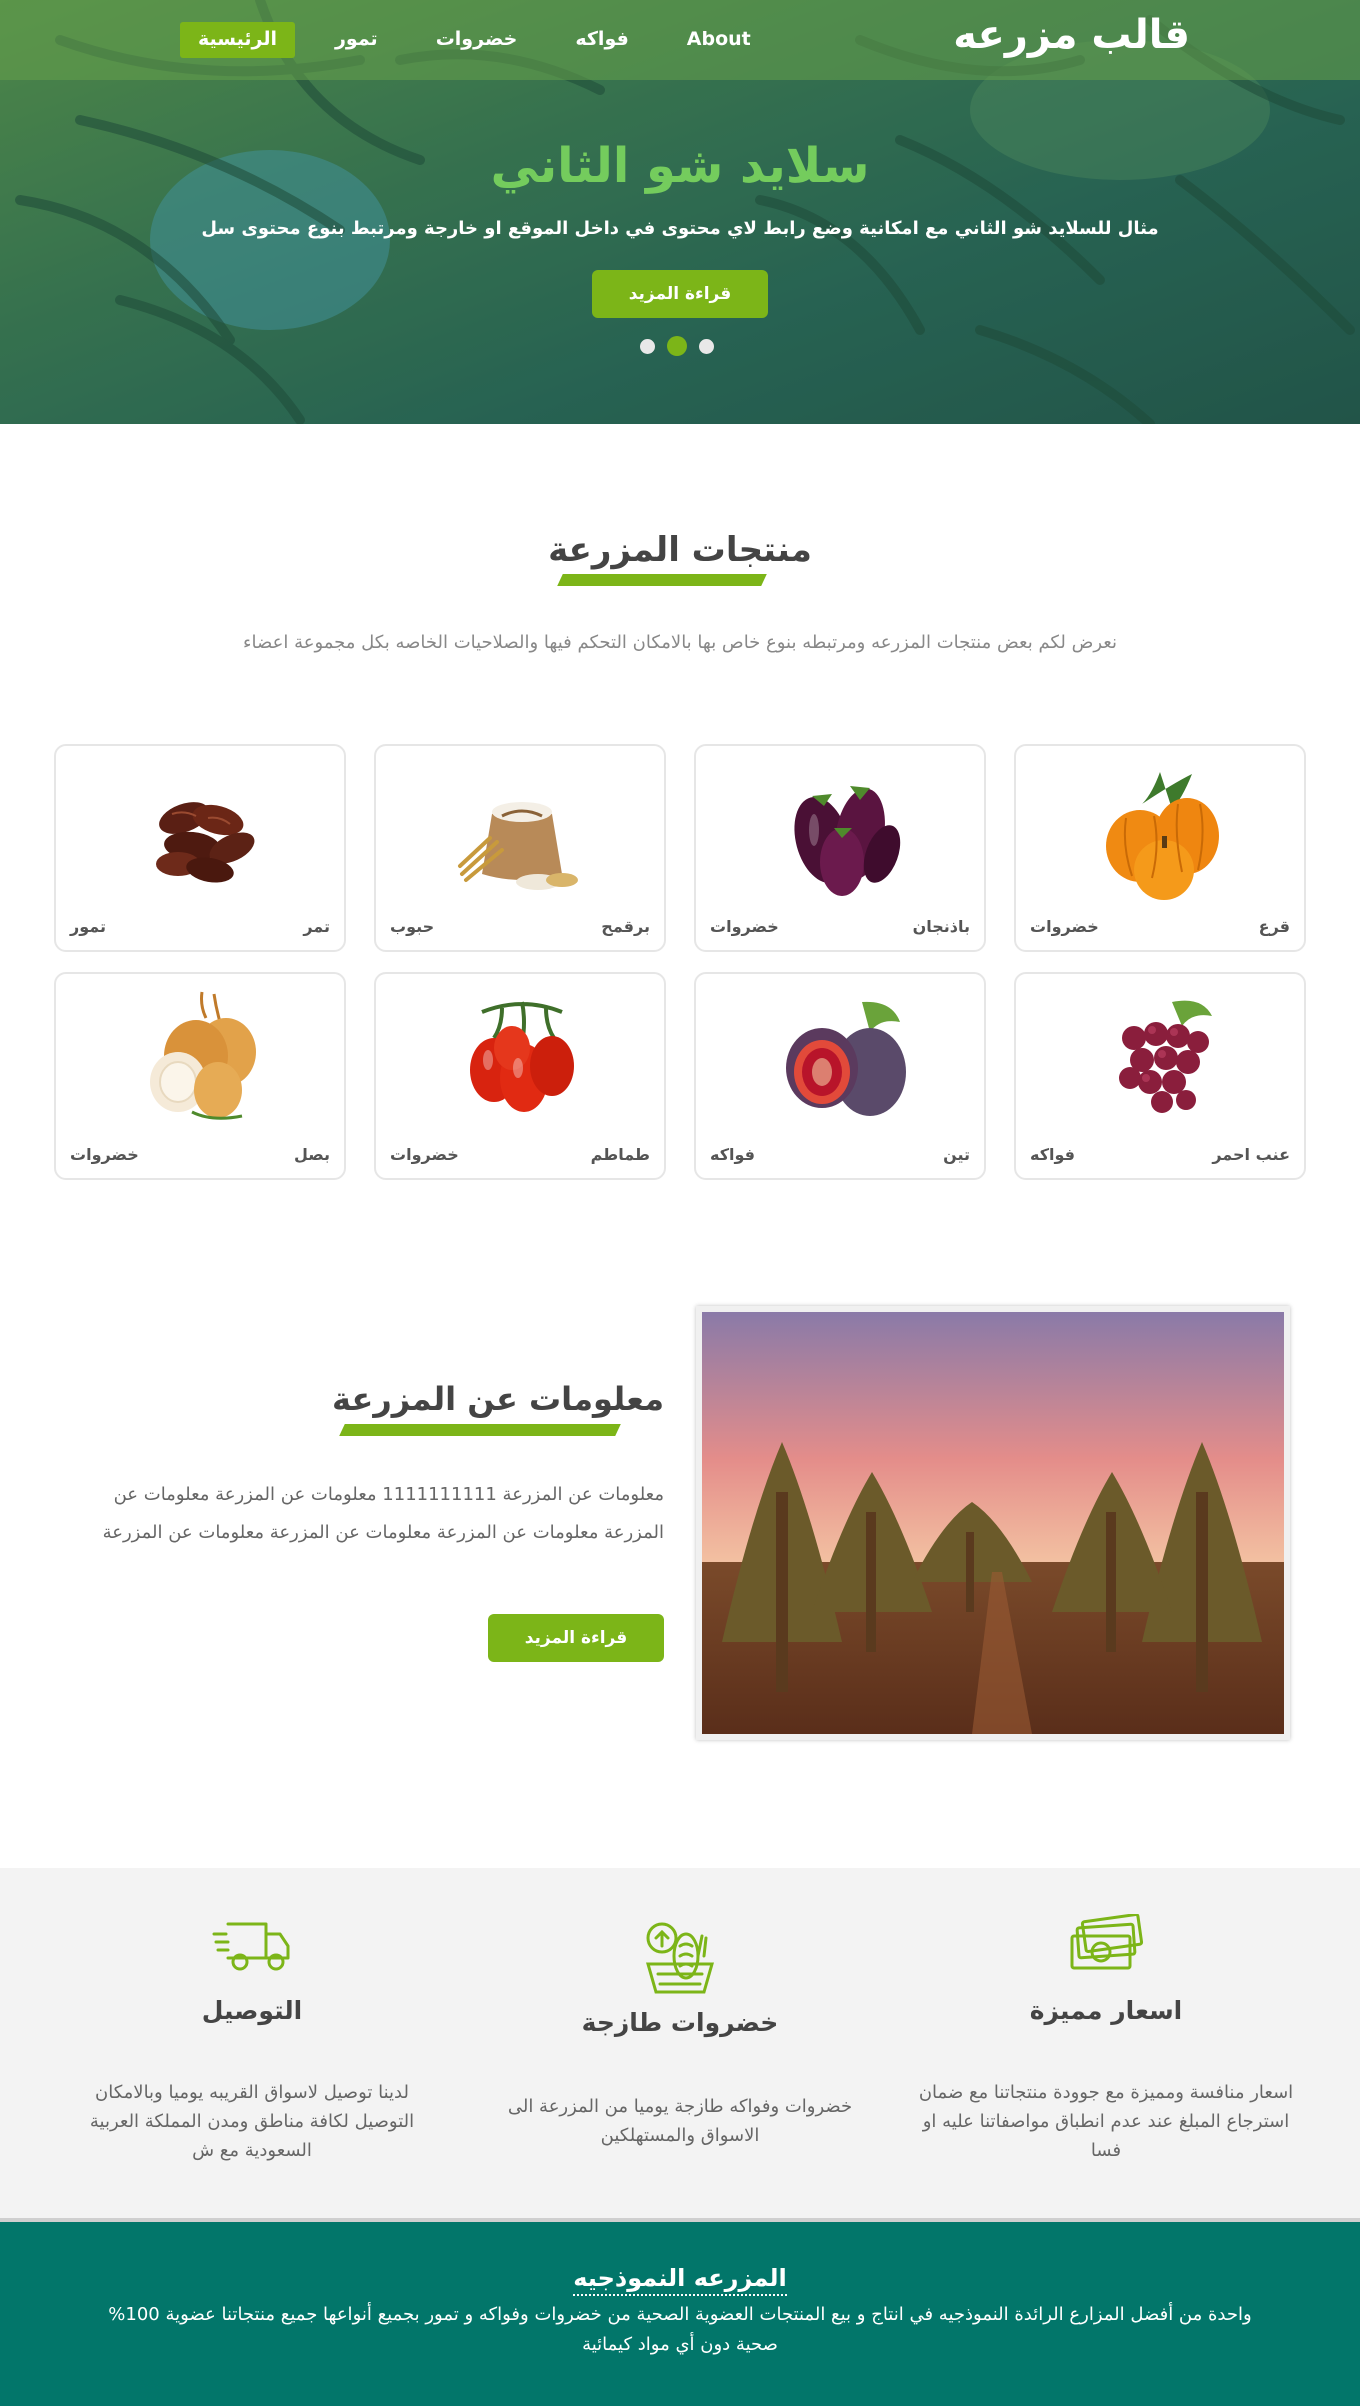 This screenshot has height=2406, width=1360. I want to click on money-icon, so click(1107, 1942).